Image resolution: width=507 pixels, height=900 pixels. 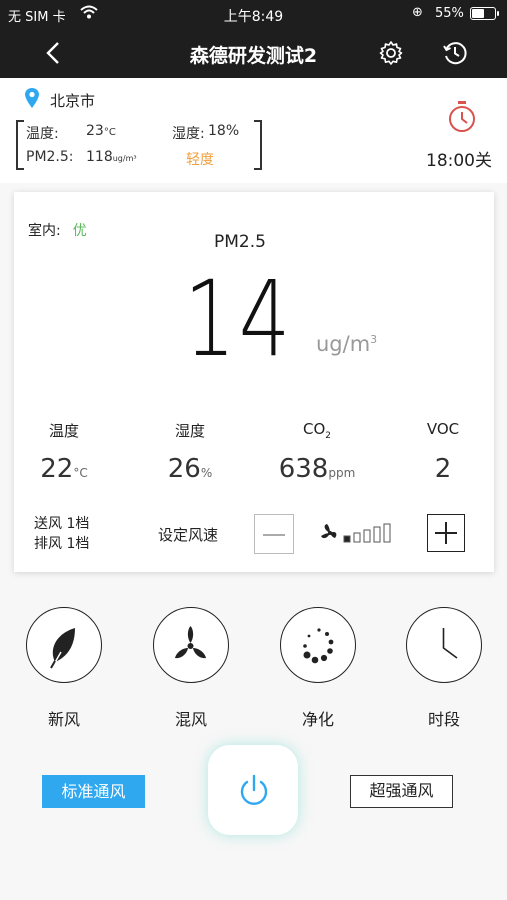 I want to click on battery-icon, so click(x=484, y=13).